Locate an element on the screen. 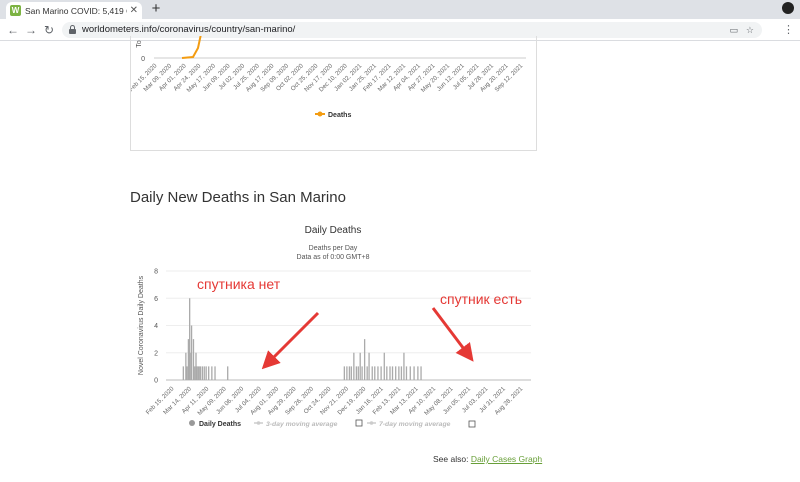 The image size is (800, 482). see-also: See also: Daily Cases Graph is located at coordinates (487, 459).